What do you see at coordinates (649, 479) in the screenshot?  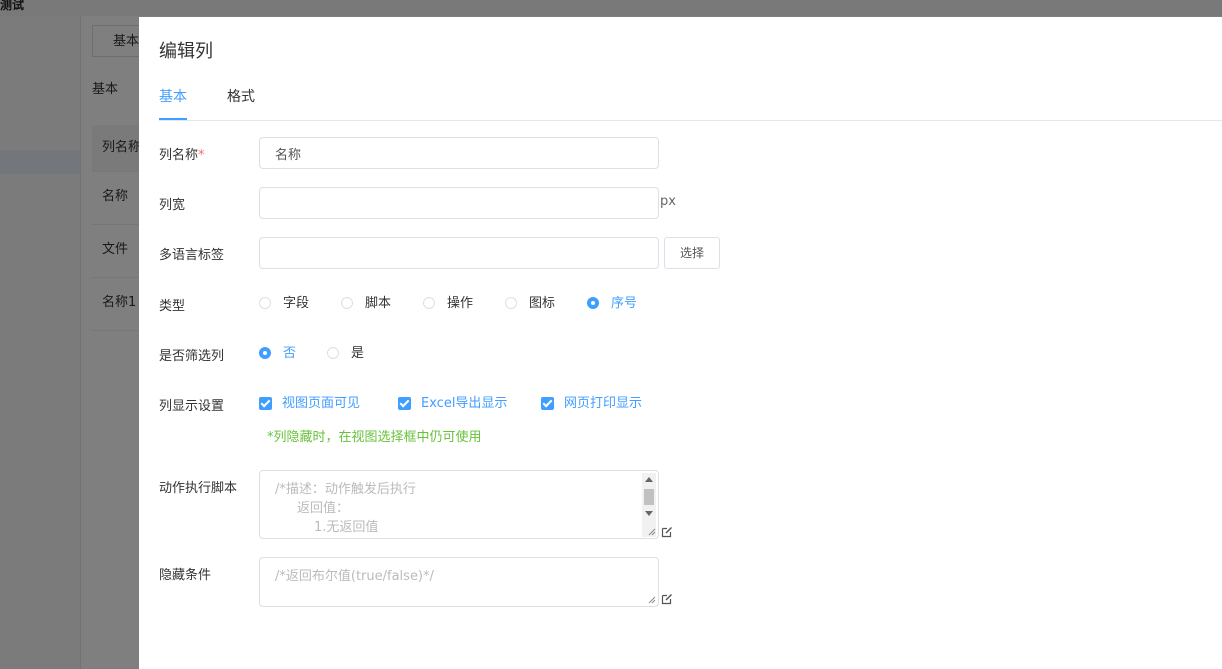 I see `scroll-up-arrow-icon` at bounding box center [649, 479].